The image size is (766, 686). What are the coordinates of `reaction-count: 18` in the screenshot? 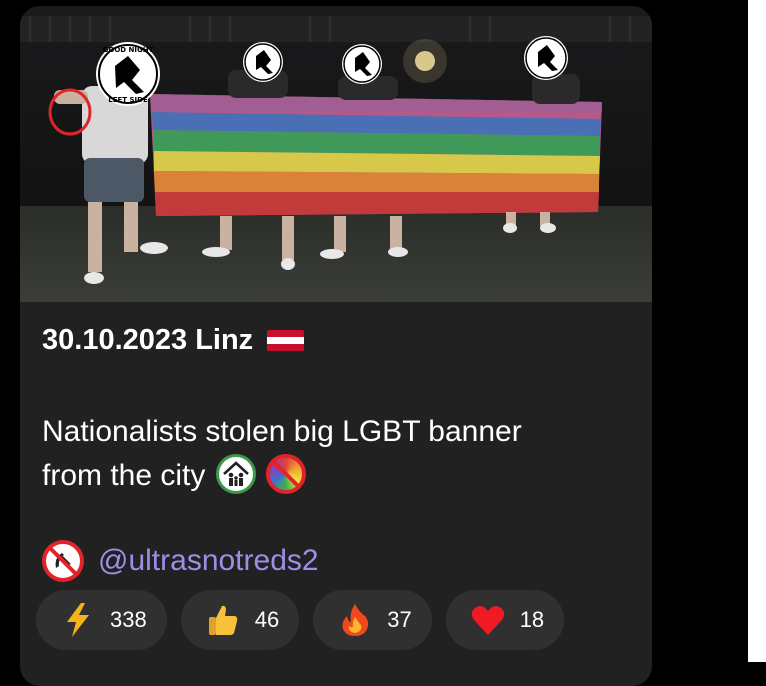 It's located at (532, 619).